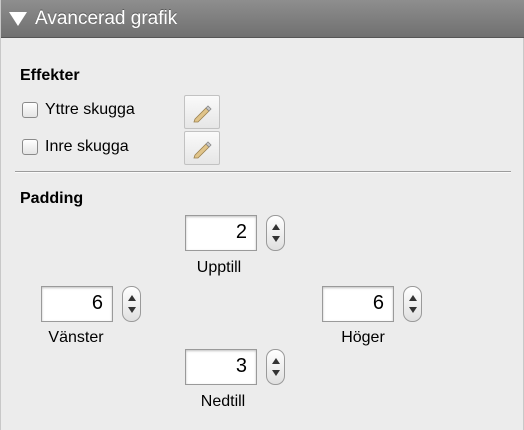  What do you see at coordinates (363, 337) in the screenshot?
I see `padding-right-label: Höger` at bounding box center [363, 337].